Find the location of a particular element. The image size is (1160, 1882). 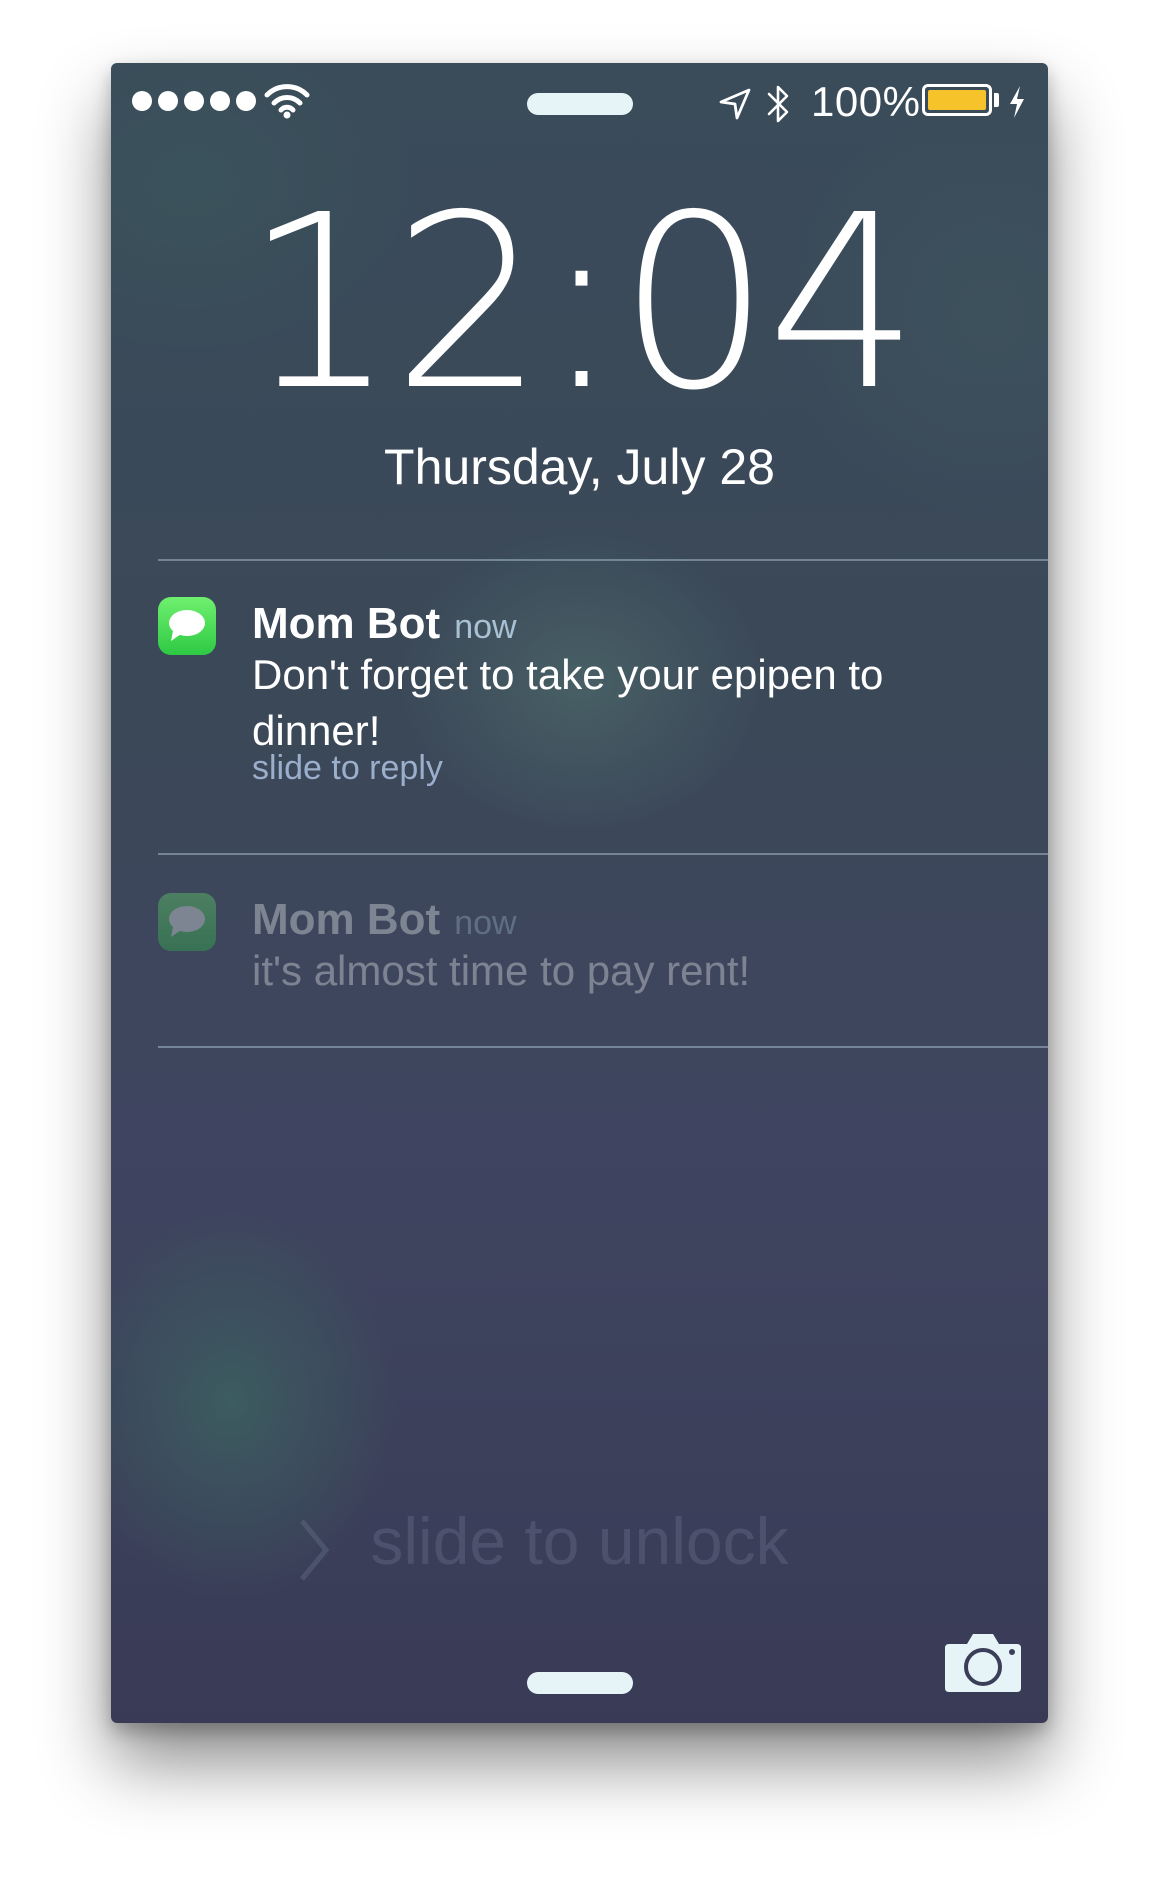

camera-icon is located at coordinates (983, 1662).